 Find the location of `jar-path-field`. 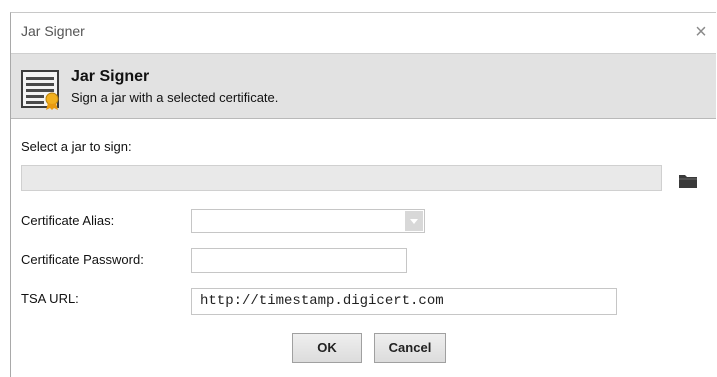

jar-path-field is located at coordinates (341, 178).